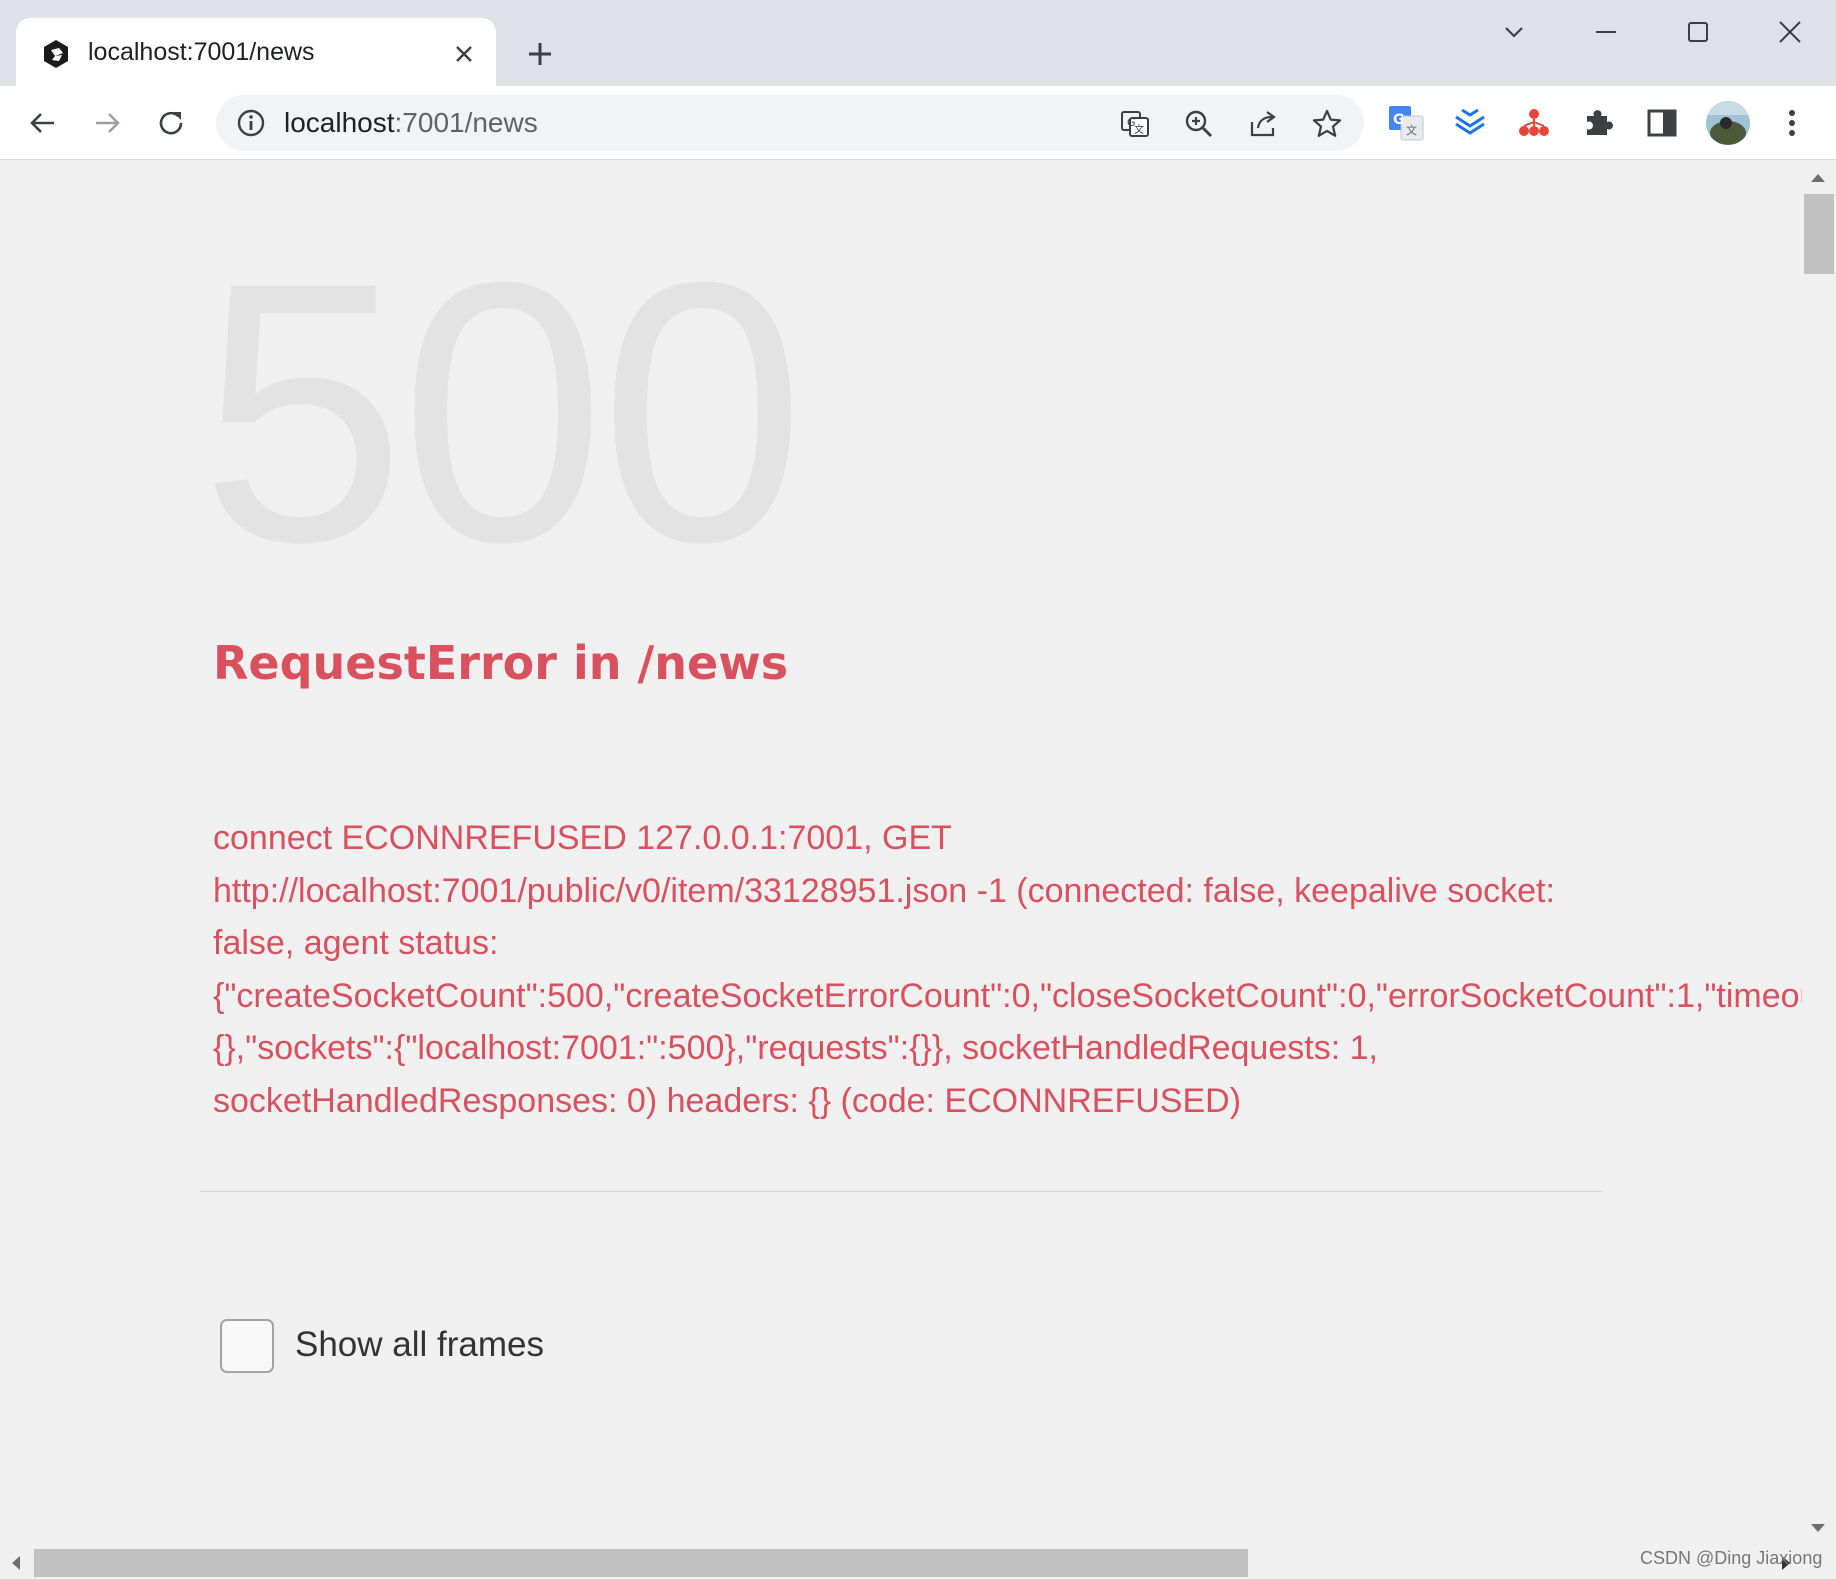 This screenshot has width=1836, height=1579. I want to click on url-path: :7001/news, so click(466, 122).